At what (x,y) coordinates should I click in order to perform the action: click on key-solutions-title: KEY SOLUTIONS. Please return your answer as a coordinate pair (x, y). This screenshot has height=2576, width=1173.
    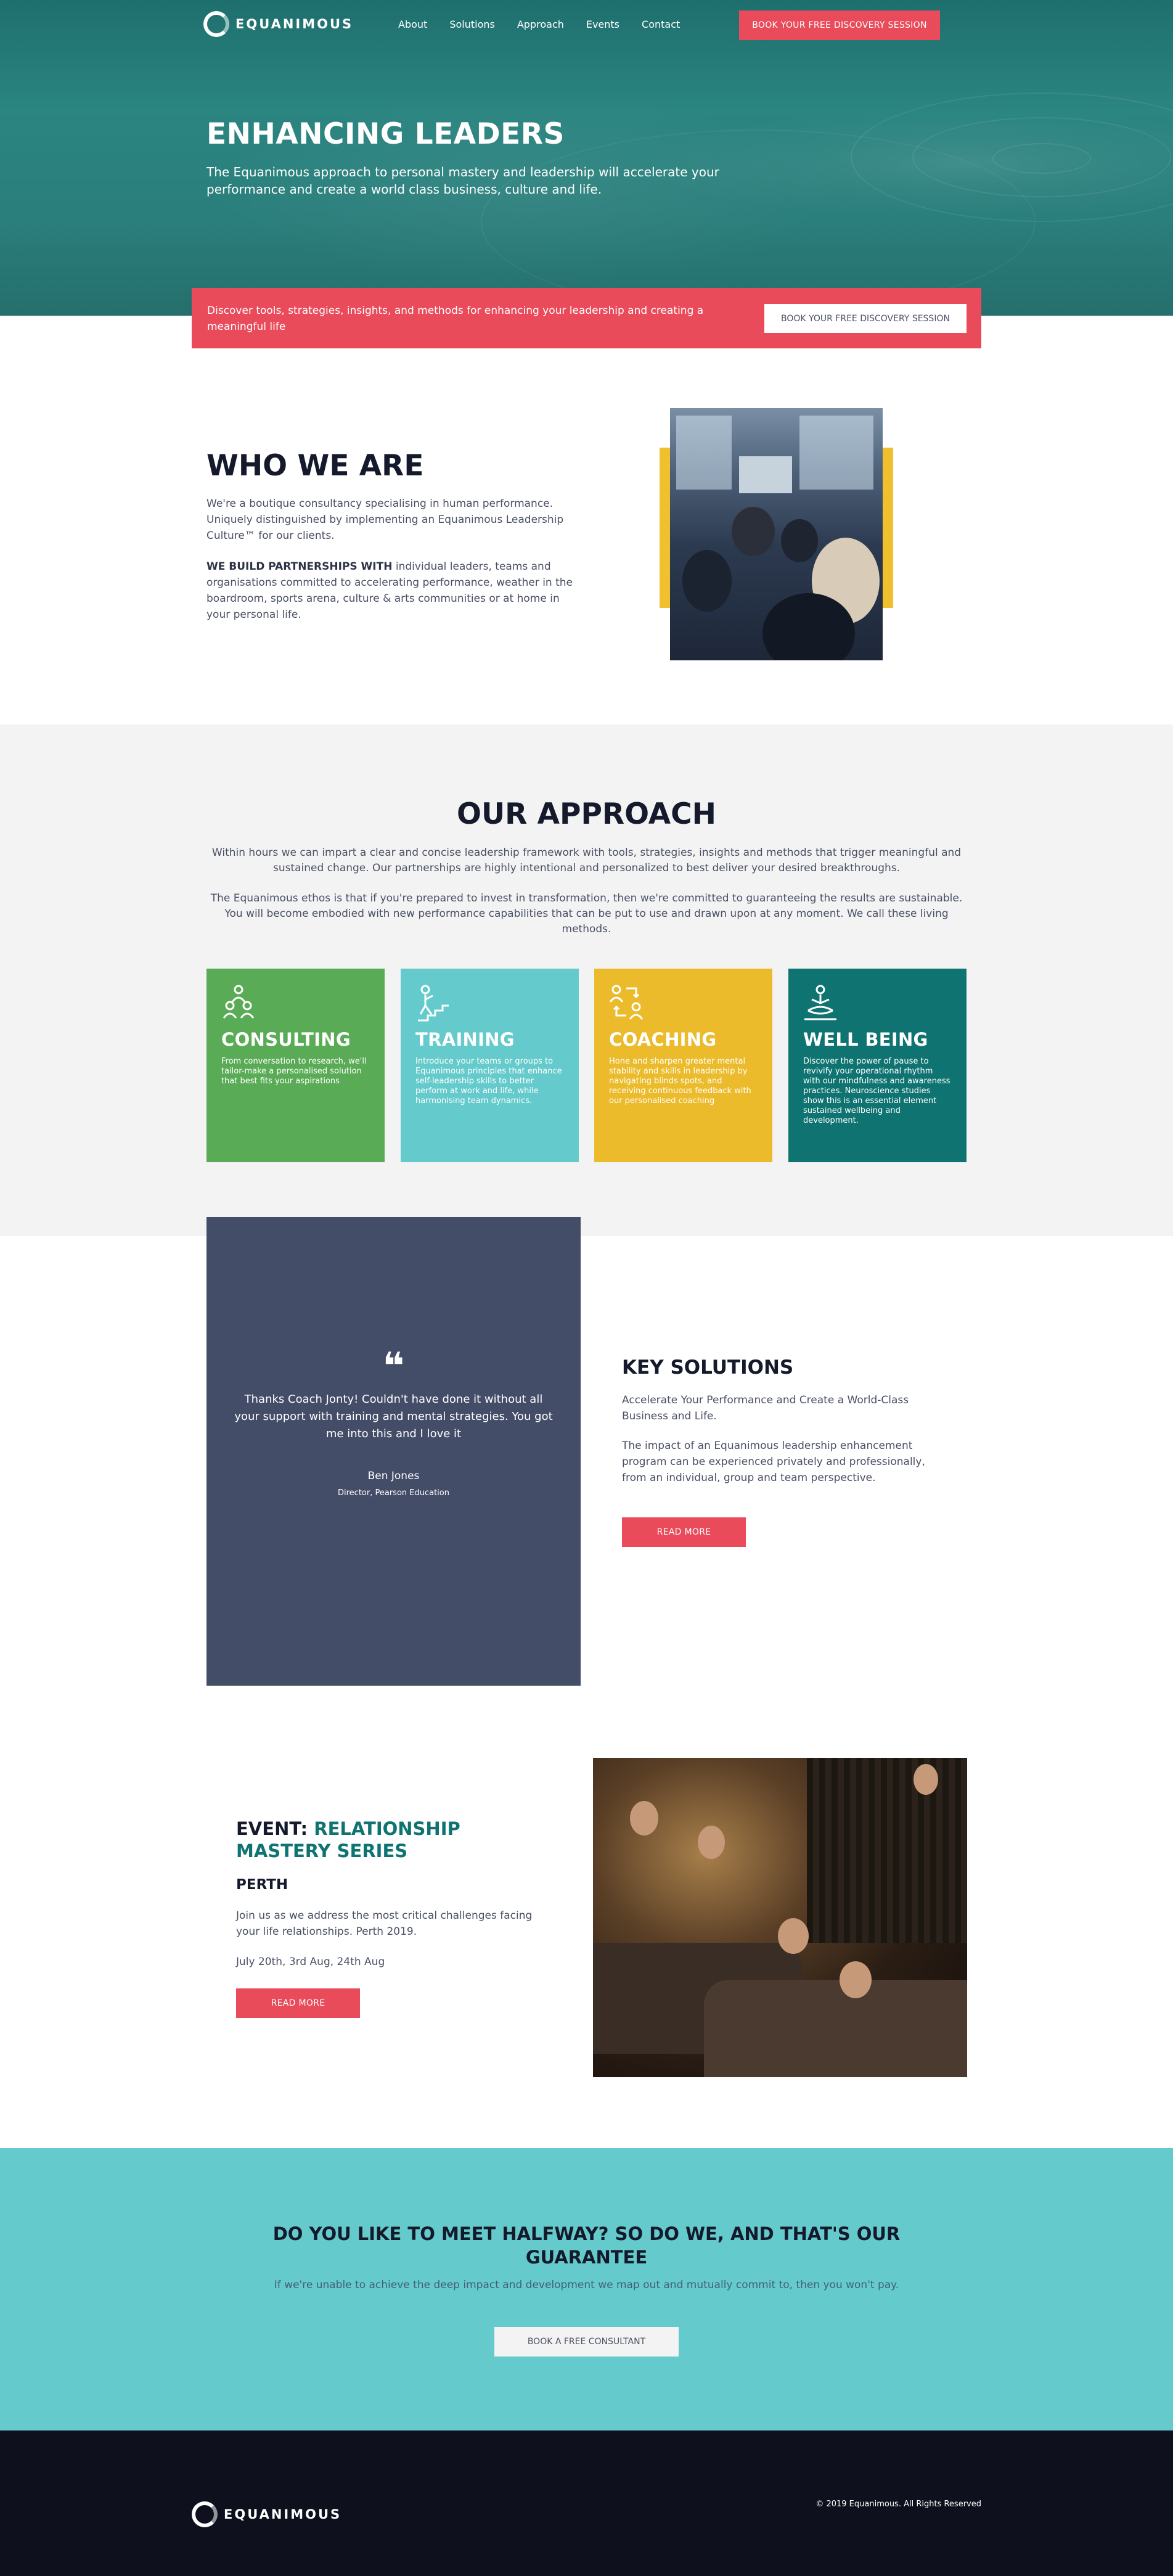
    Looking at the image, I should click on (708, 1368).